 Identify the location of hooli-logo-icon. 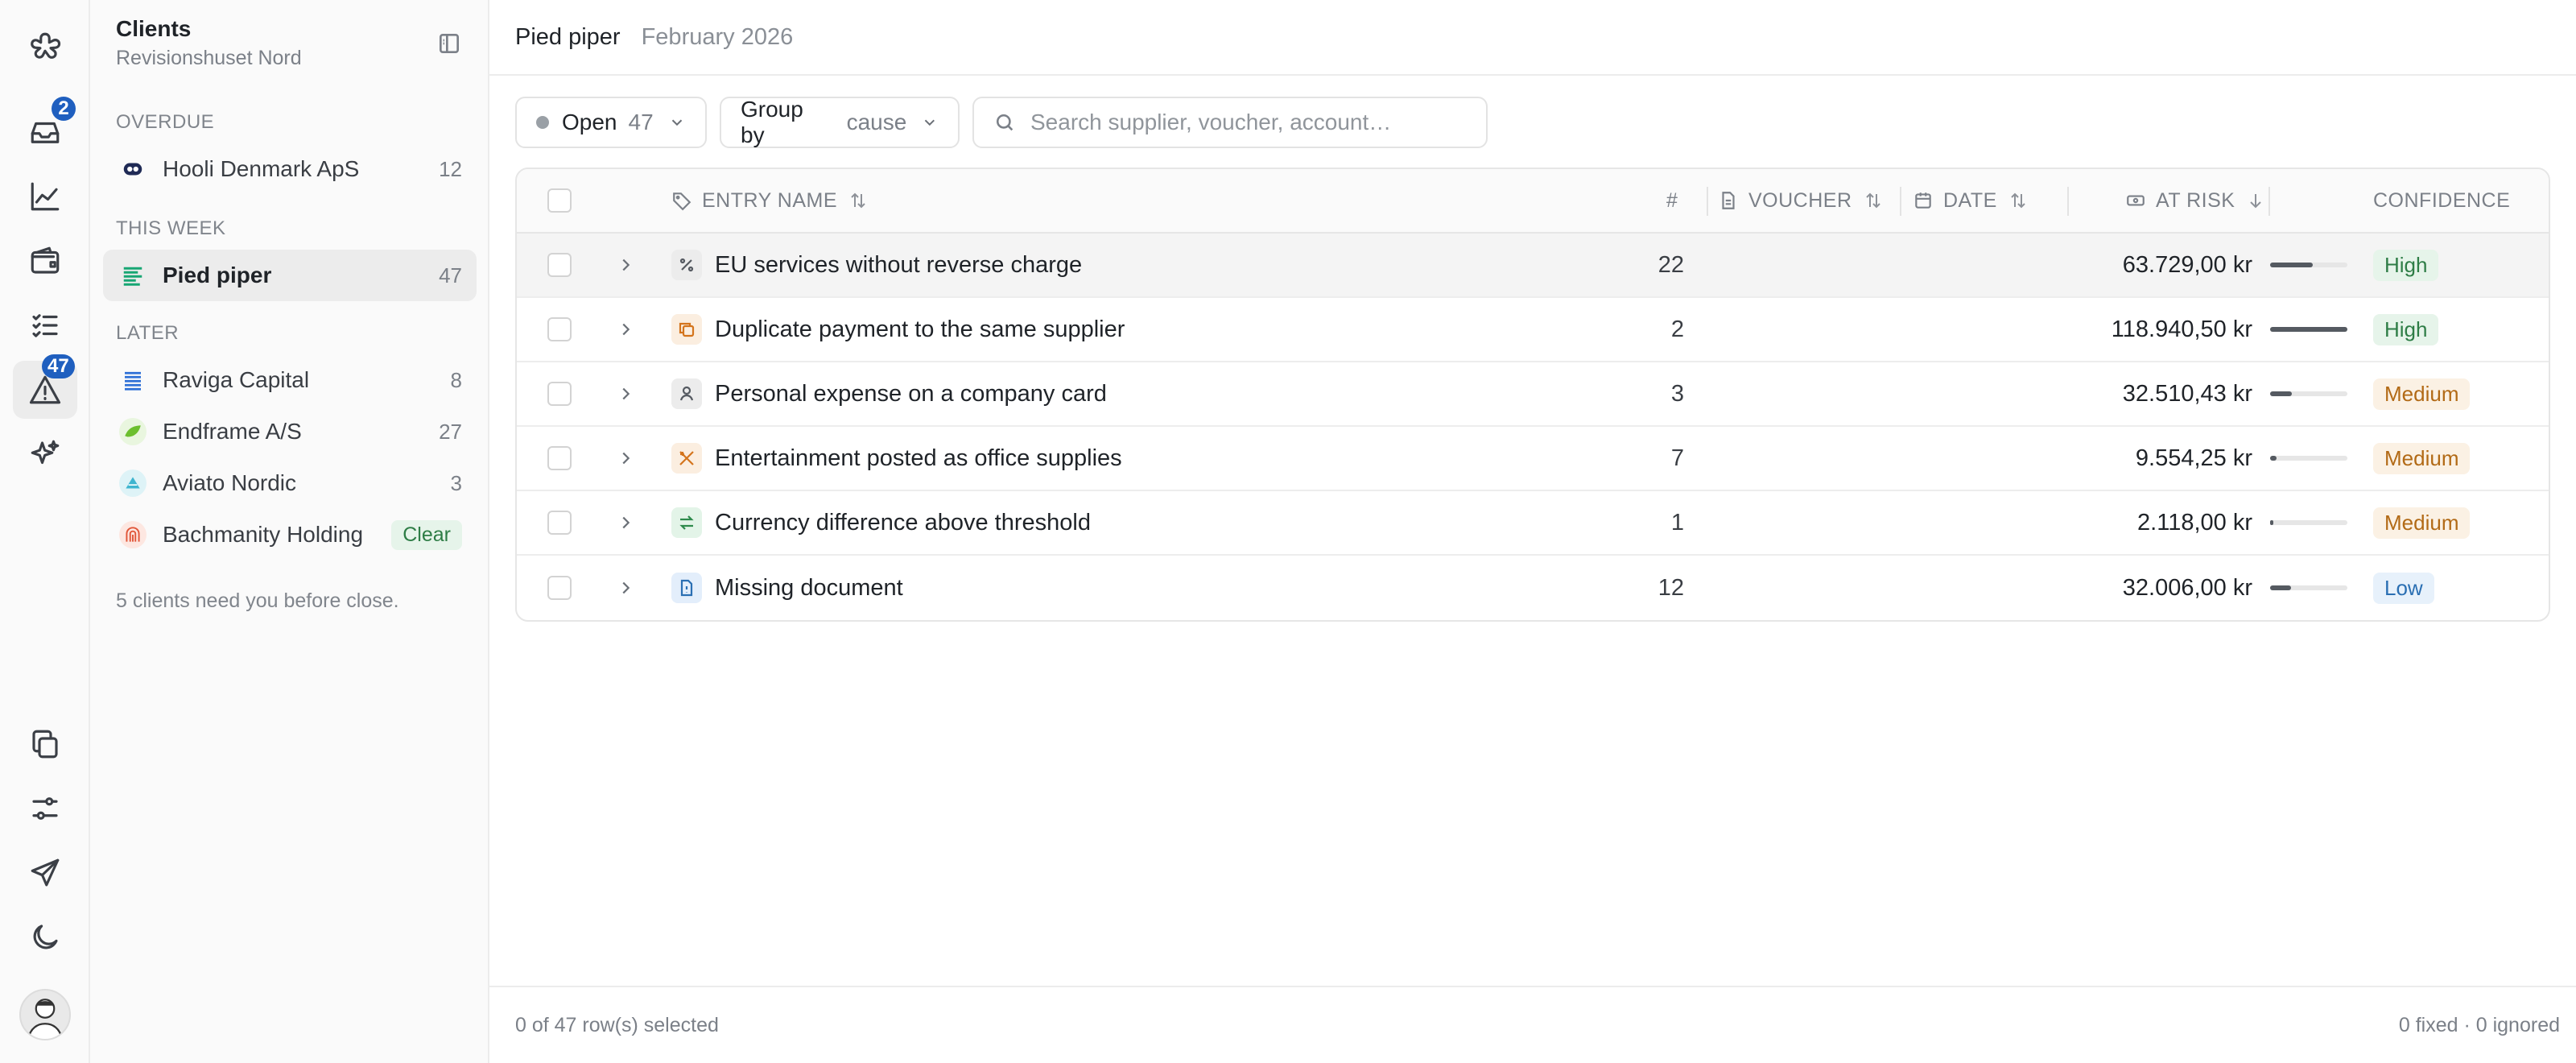
(133, 169).